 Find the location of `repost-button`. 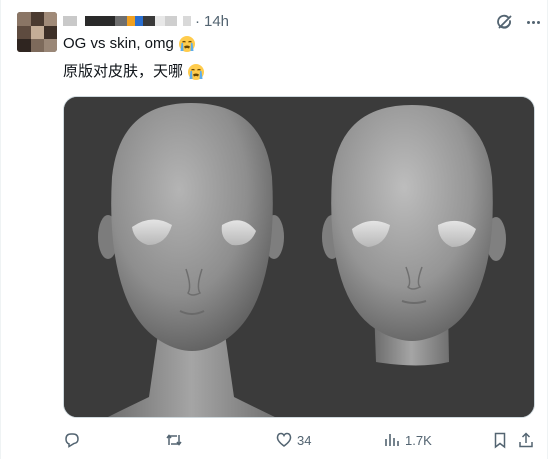

repost-button is located at coordinates (176, 440).